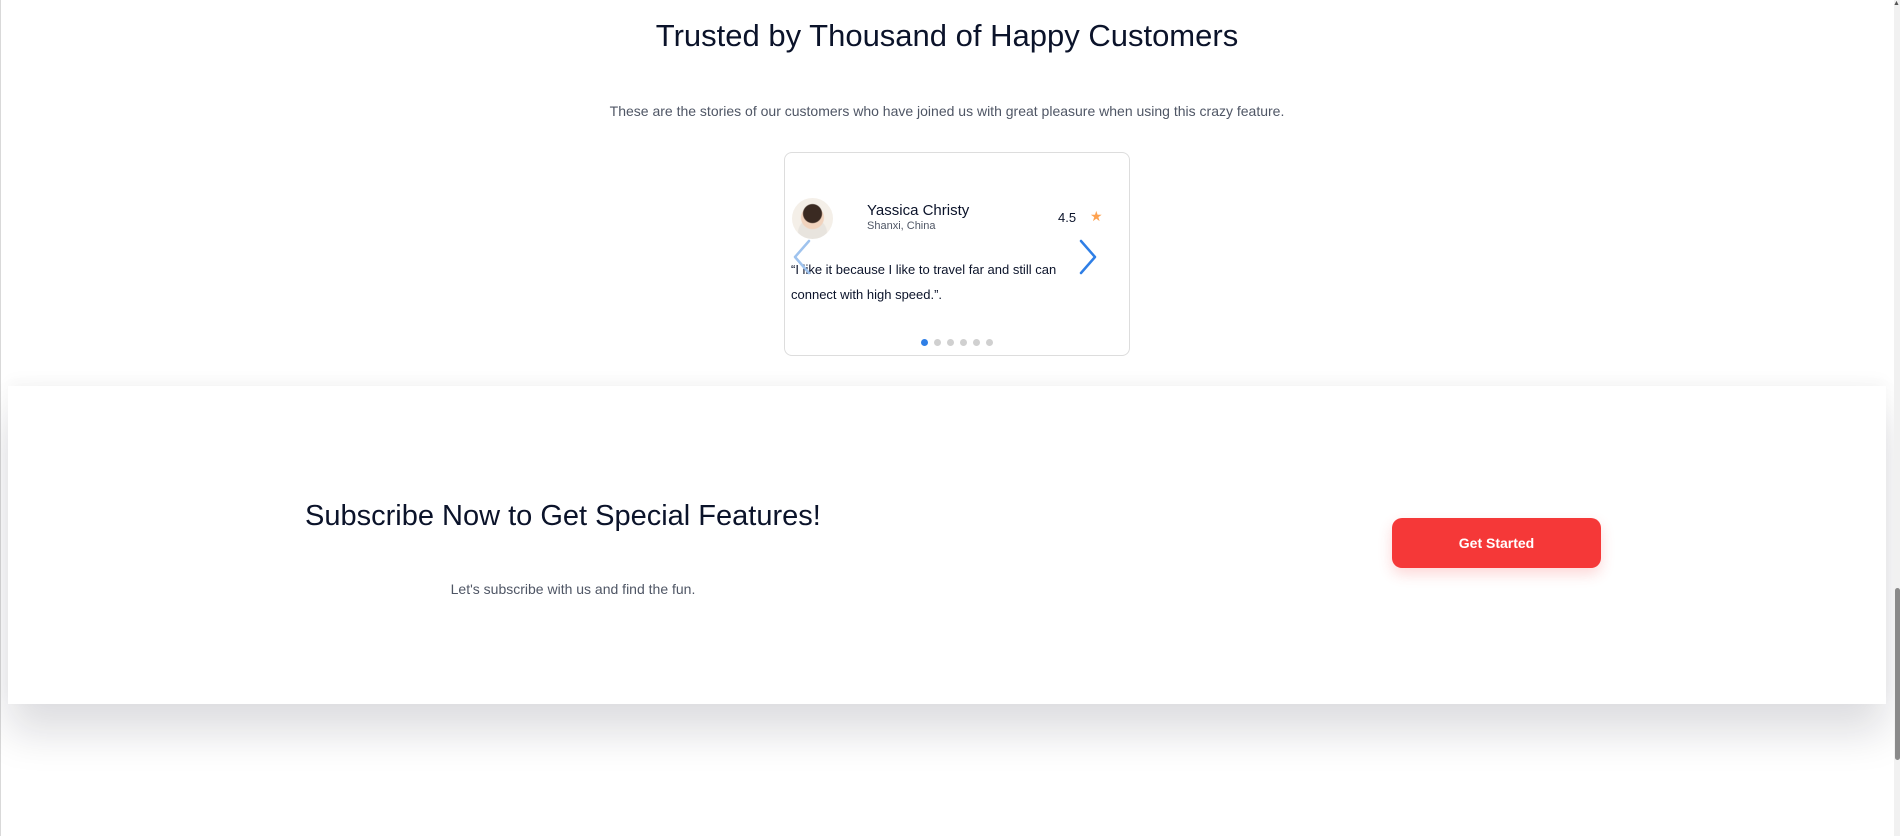  Describe the element at coordinates (563, 516) in the screenshot. I see `subscribe-title: Subscribe Now to Get Special Features!` at that location.